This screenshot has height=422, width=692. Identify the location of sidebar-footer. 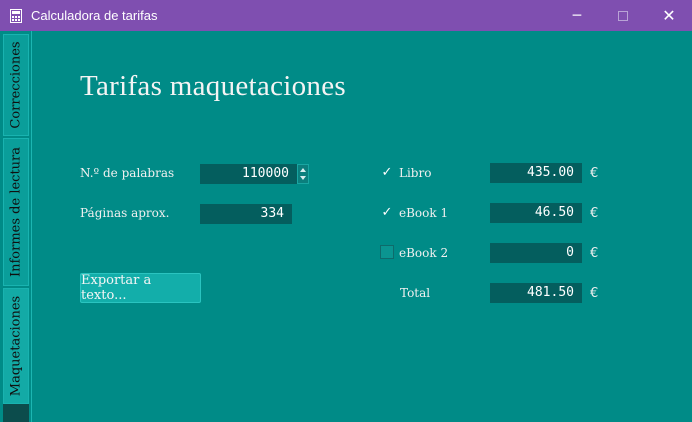
(16, 413).